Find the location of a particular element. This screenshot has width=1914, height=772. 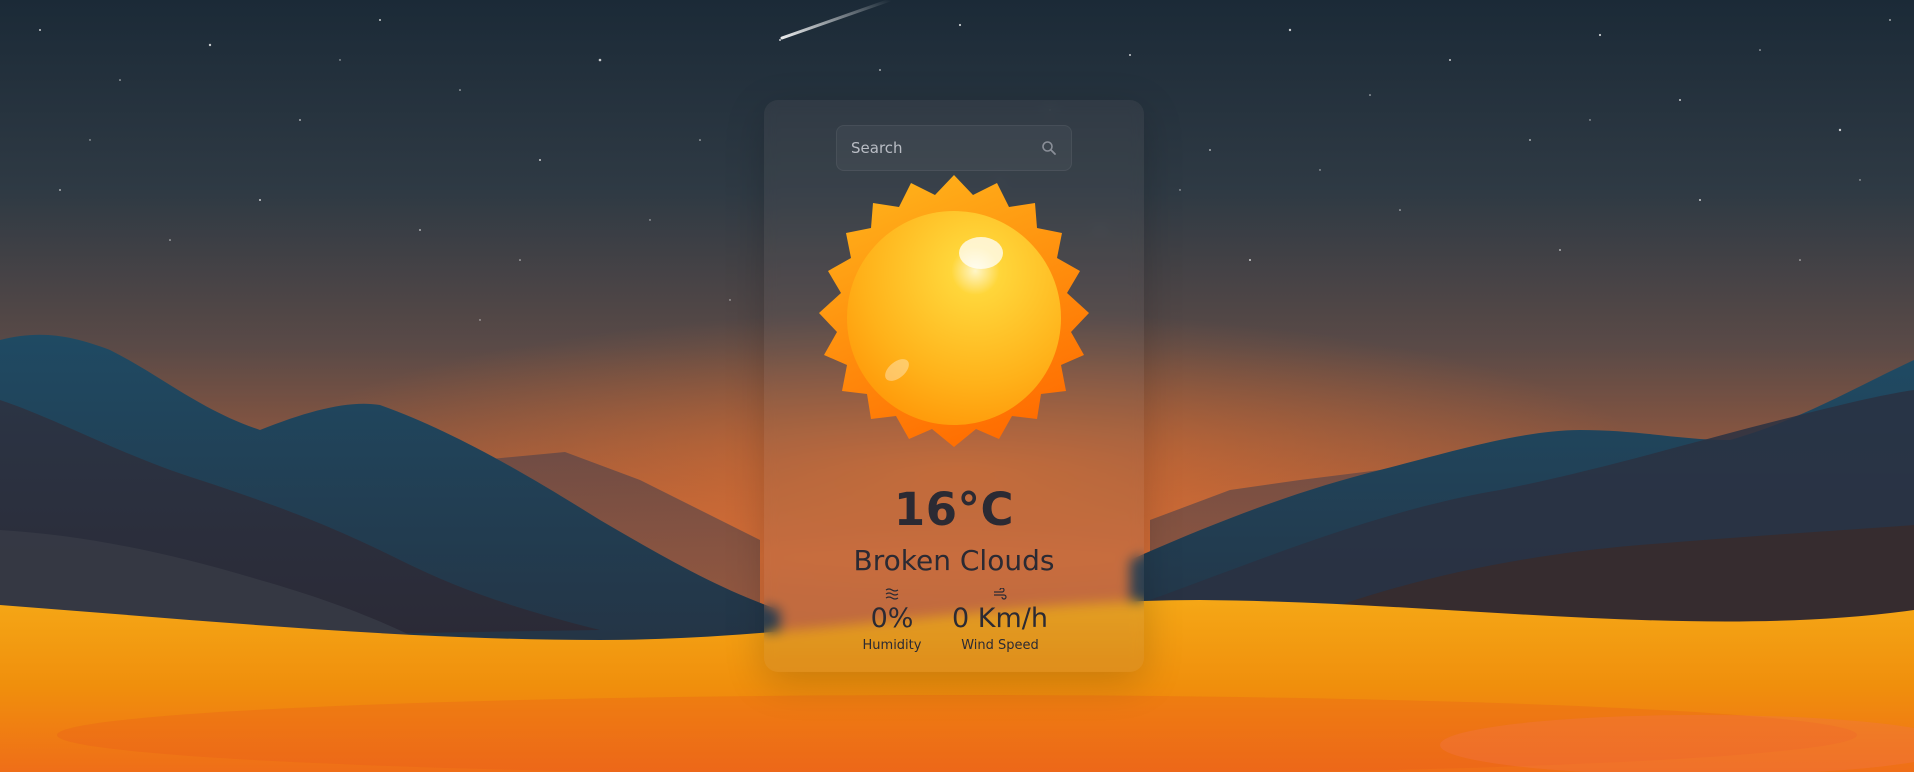

search-bar is located at coordinates (954, 148).